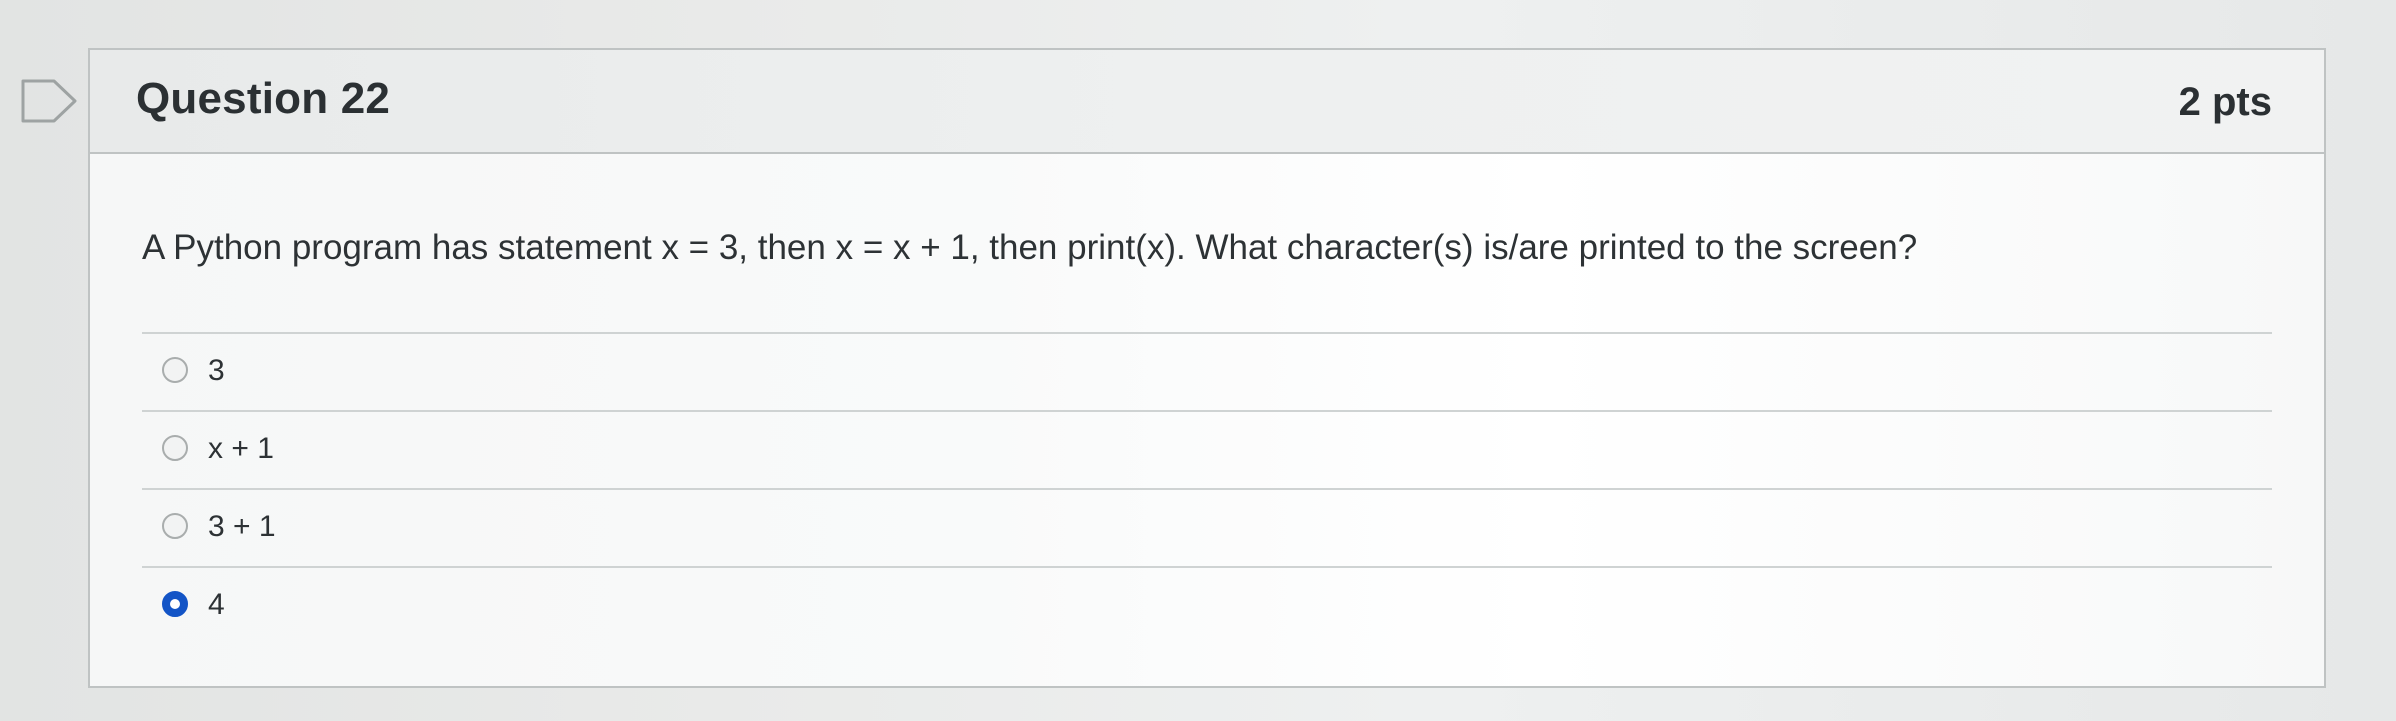 The height and width of the screenshot is (721, 2396). Describe the element at coordinates (50, 101) in the screenshot. I see `bookmark-flag-icon` at that location.